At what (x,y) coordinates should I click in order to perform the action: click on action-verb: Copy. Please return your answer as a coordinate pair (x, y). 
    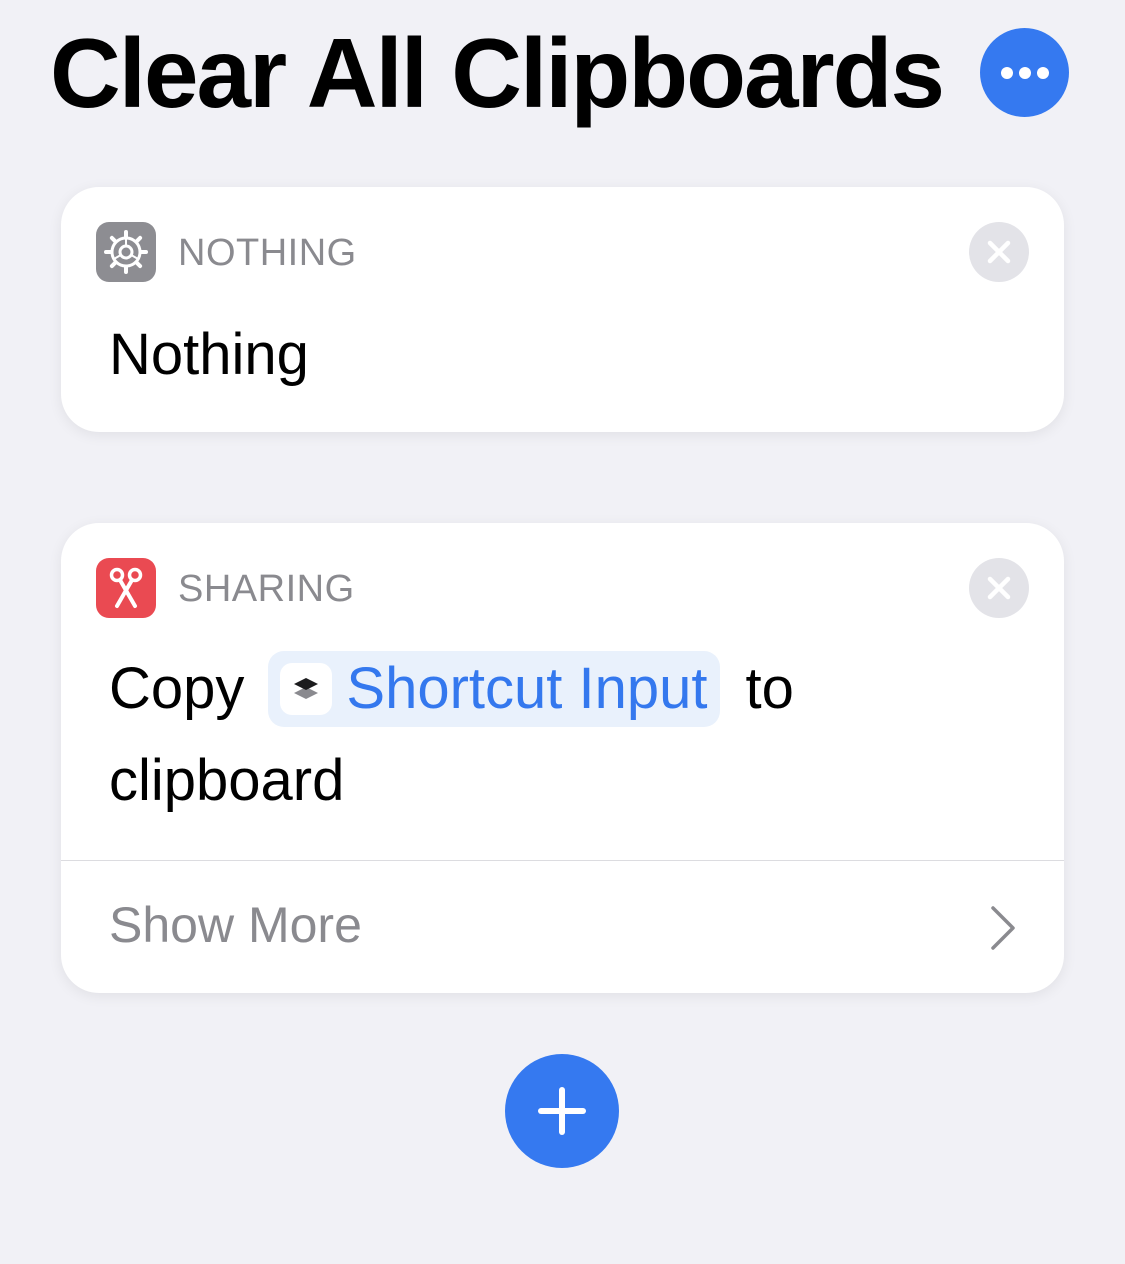
    Looking at the image, I should click on (177, 688).